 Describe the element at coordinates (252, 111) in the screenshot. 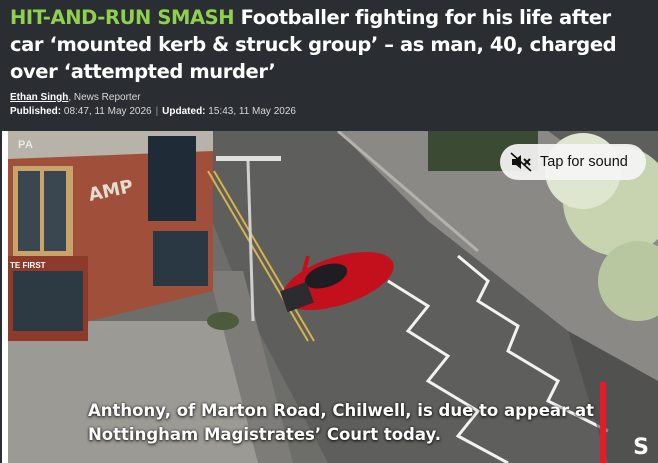

I see `updated-date: 15:43, 11 May 2026` at that location.